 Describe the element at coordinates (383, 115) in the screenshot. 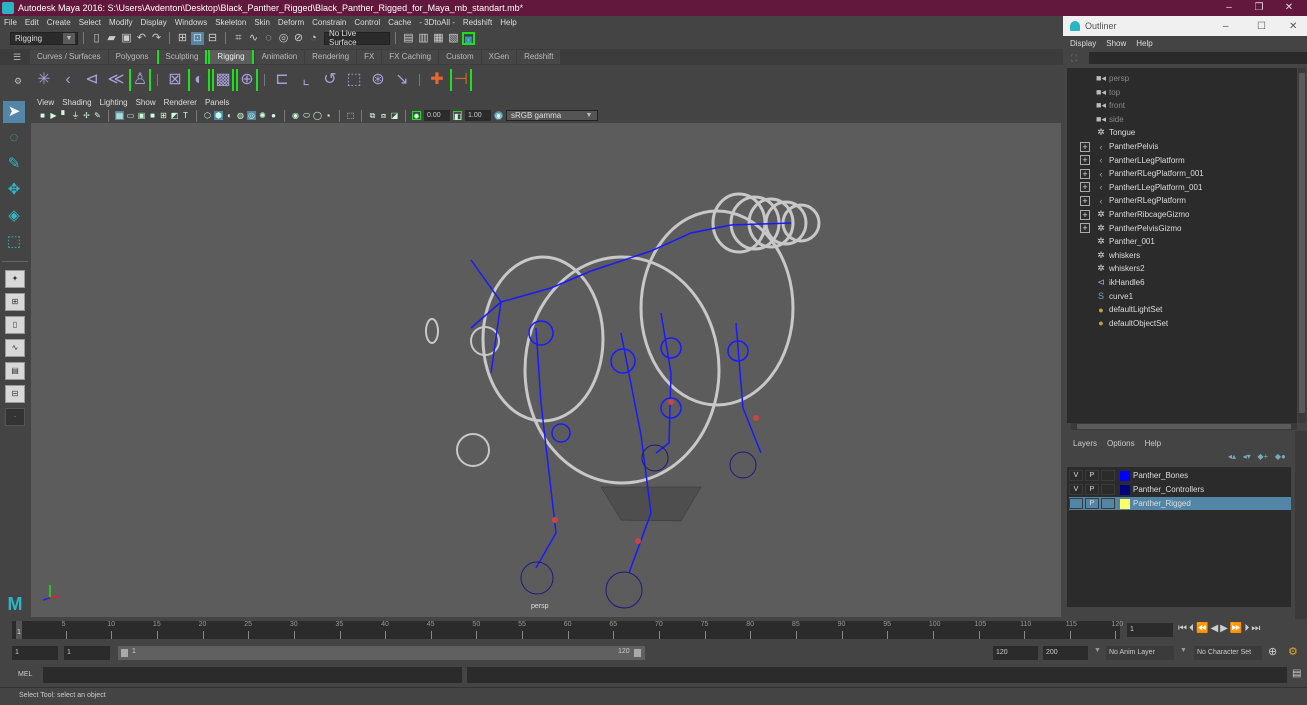

I see `xray-active-icon: ⧈` at that location.